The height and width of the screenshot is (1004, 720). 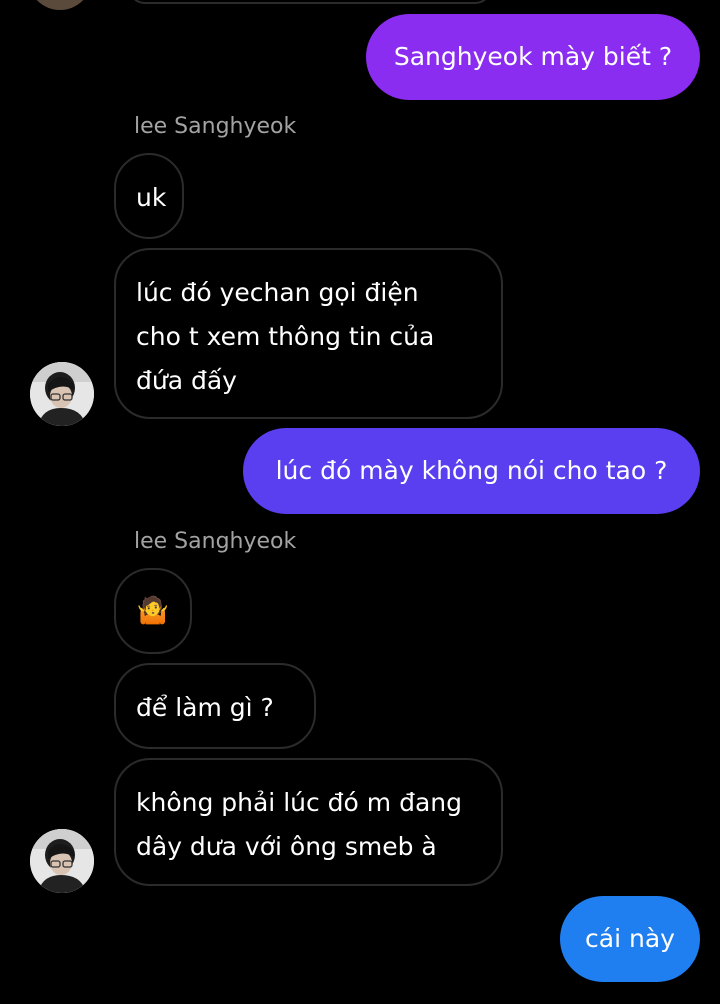 I want to click on person-shrugging-icon: 🤷, so click(x=153, y=611).